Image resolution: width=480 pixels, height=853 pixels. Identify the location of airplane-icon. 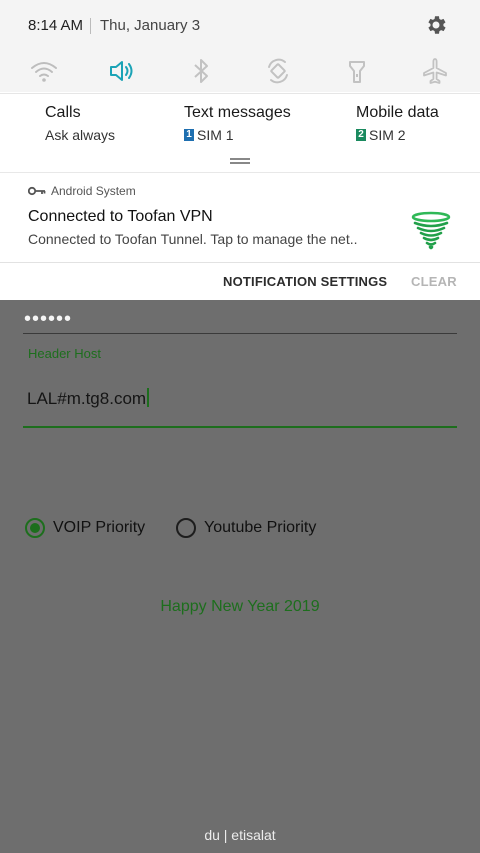
(435, 71).